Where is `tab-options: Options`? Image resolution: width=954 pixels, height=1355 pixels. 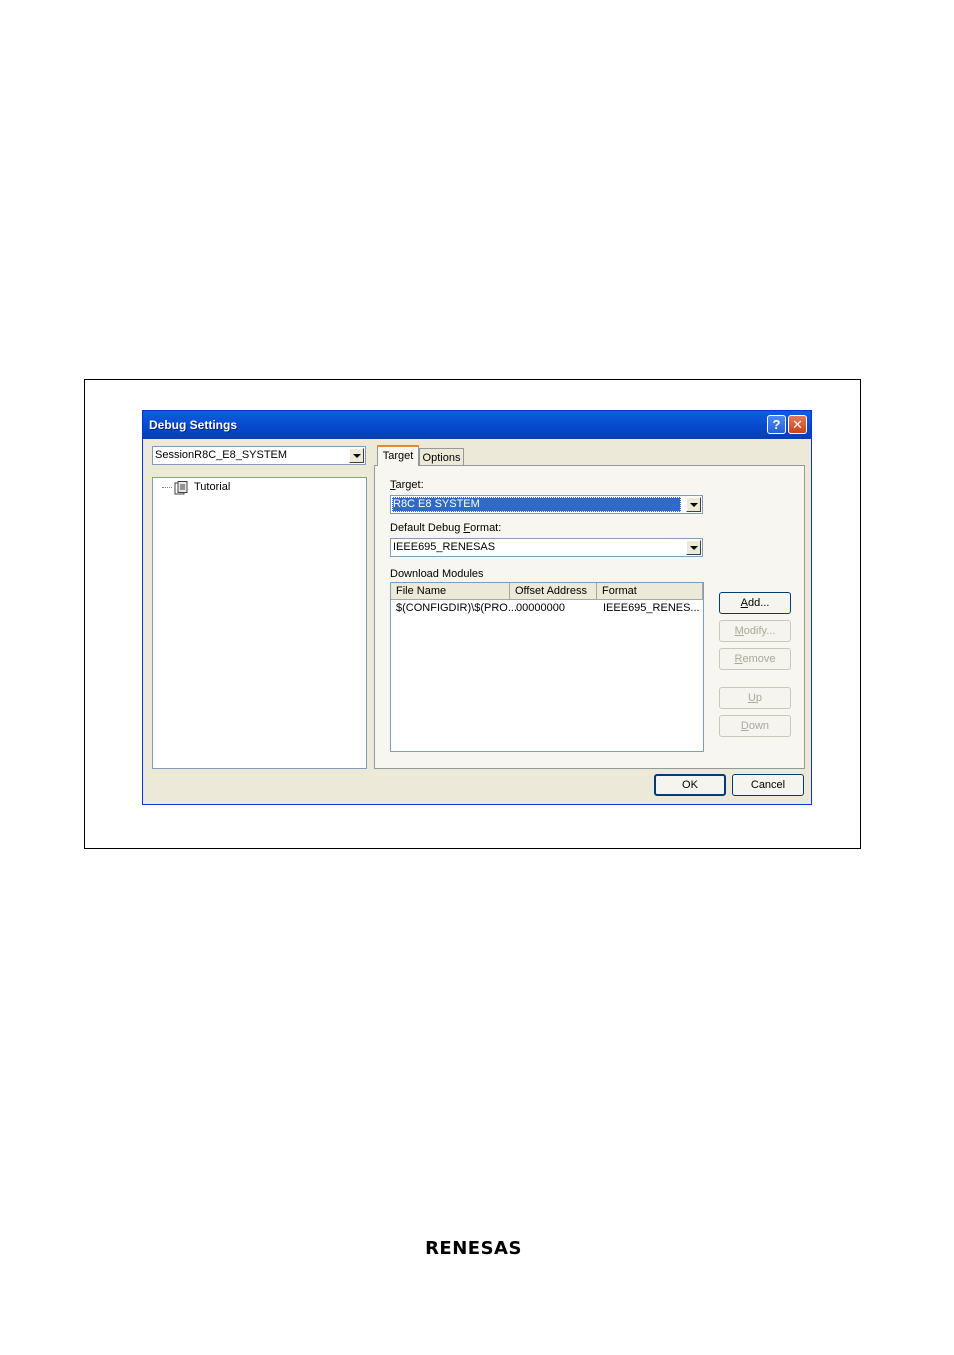
tab-options: Options is located at coordinates (441, 457).